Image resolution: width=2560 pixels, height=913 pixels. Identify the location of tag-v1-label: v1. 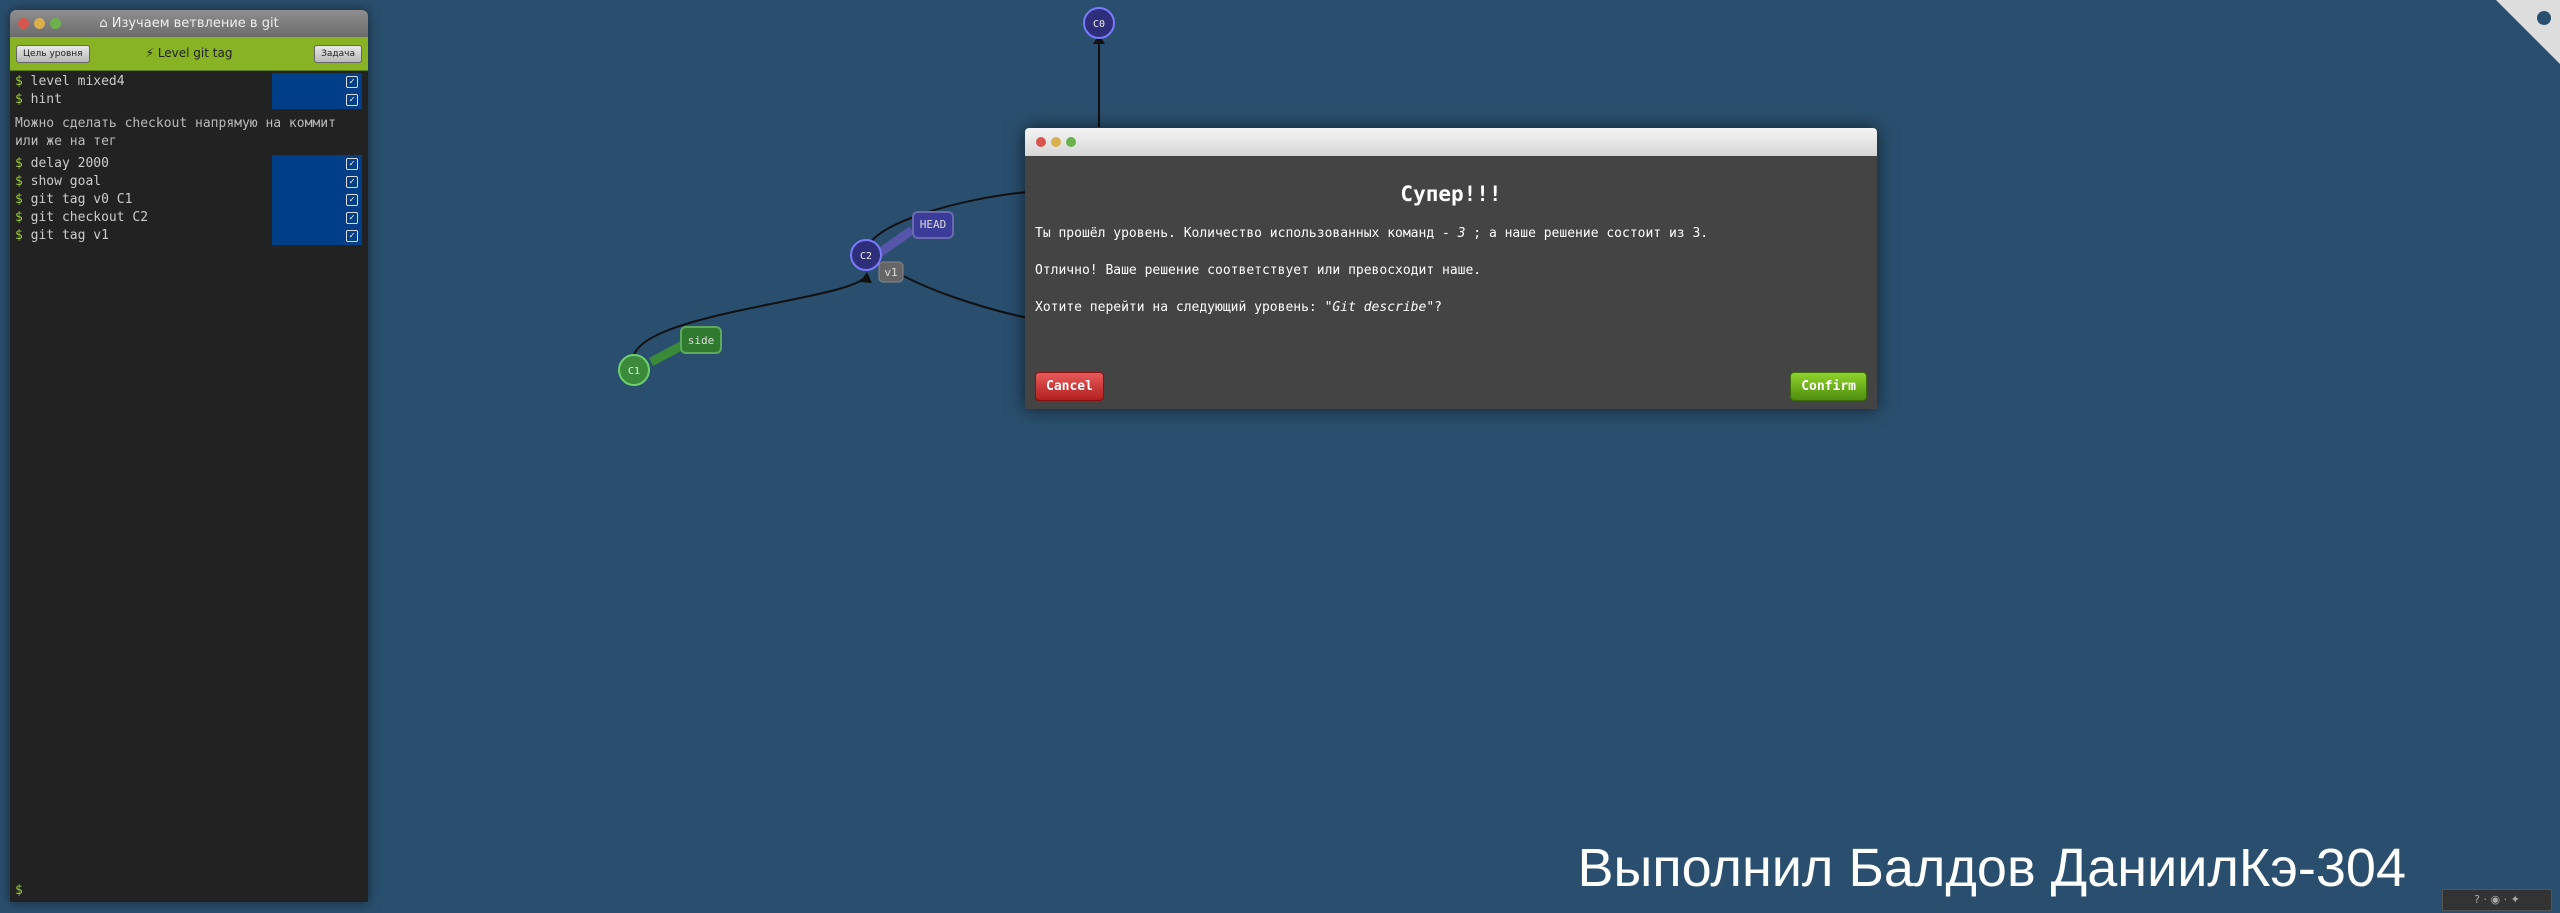
(890, 272).